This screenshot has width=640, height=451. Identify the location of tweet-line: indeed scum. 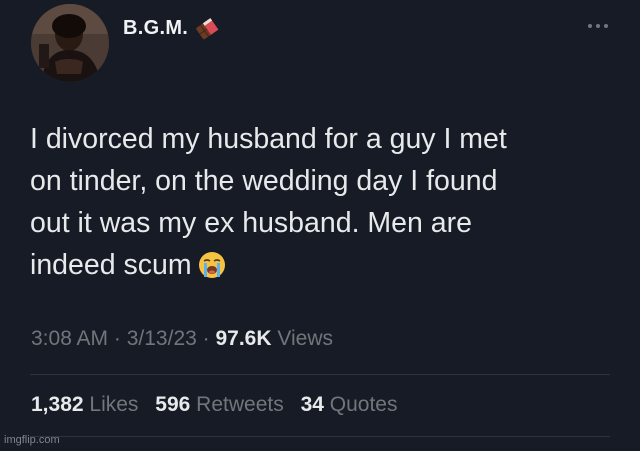
(111, 265).